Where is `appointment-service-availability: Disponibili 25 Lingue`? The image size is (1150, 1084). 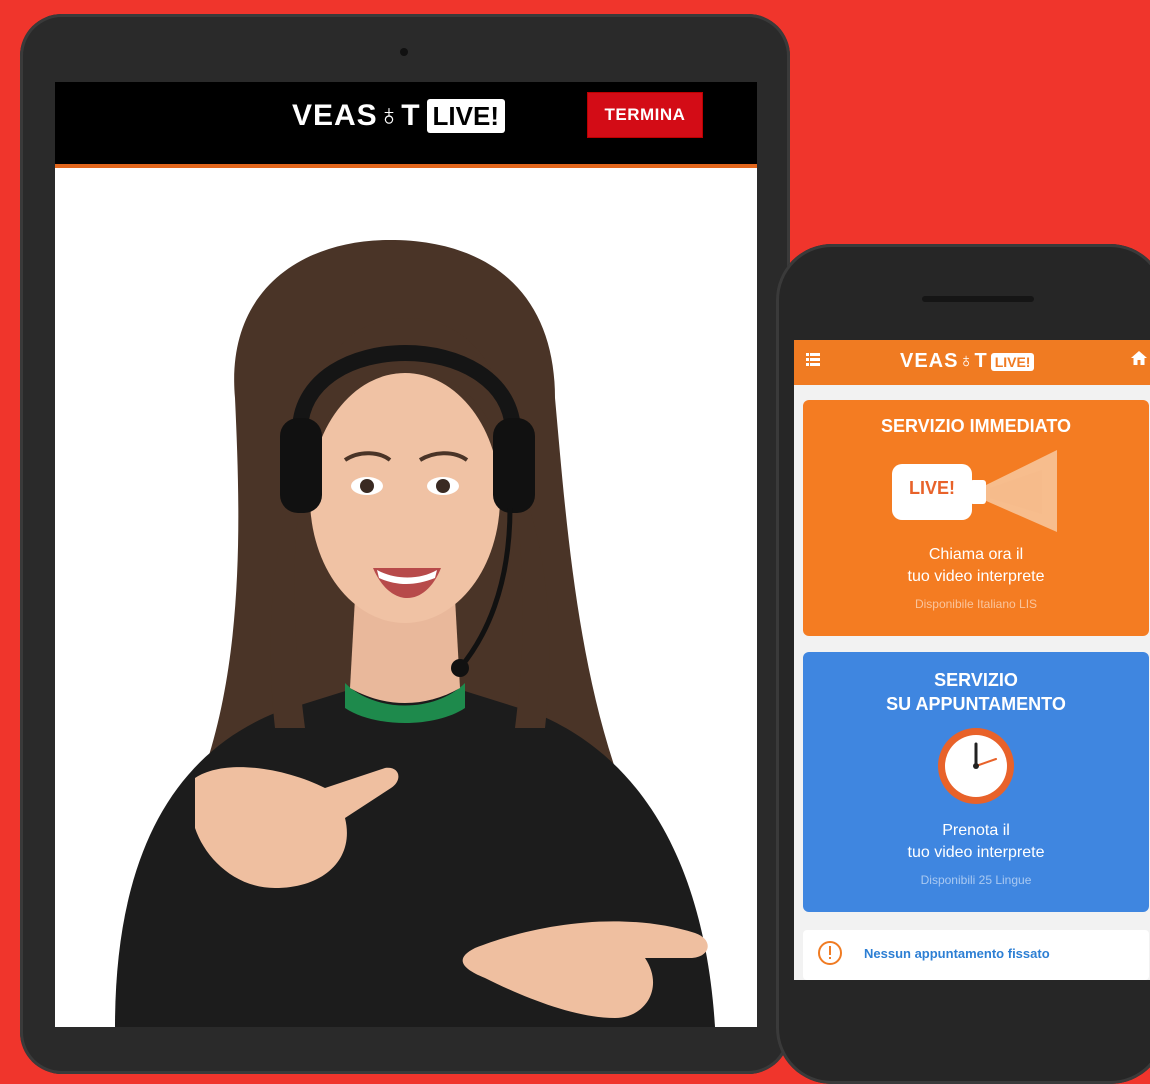 appointment-service-availability: Disponibili 25 Lingue is located at coordinates (976, 880).